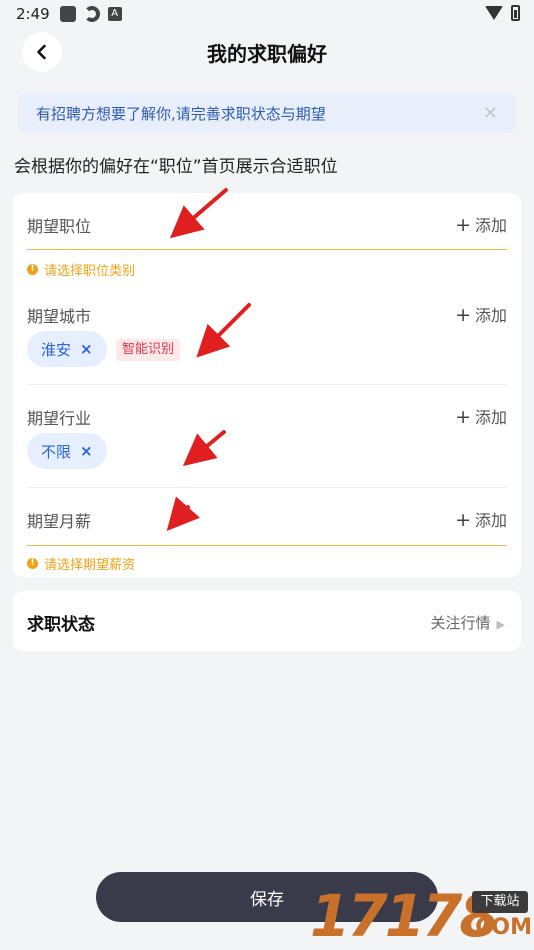 The height and width of the screenshot is (950, 534). What do you see at coordinates (81, 269) in the screenshot?
I see `position-warning: ! 请选择职位类别` at bounding box center [81, 269].